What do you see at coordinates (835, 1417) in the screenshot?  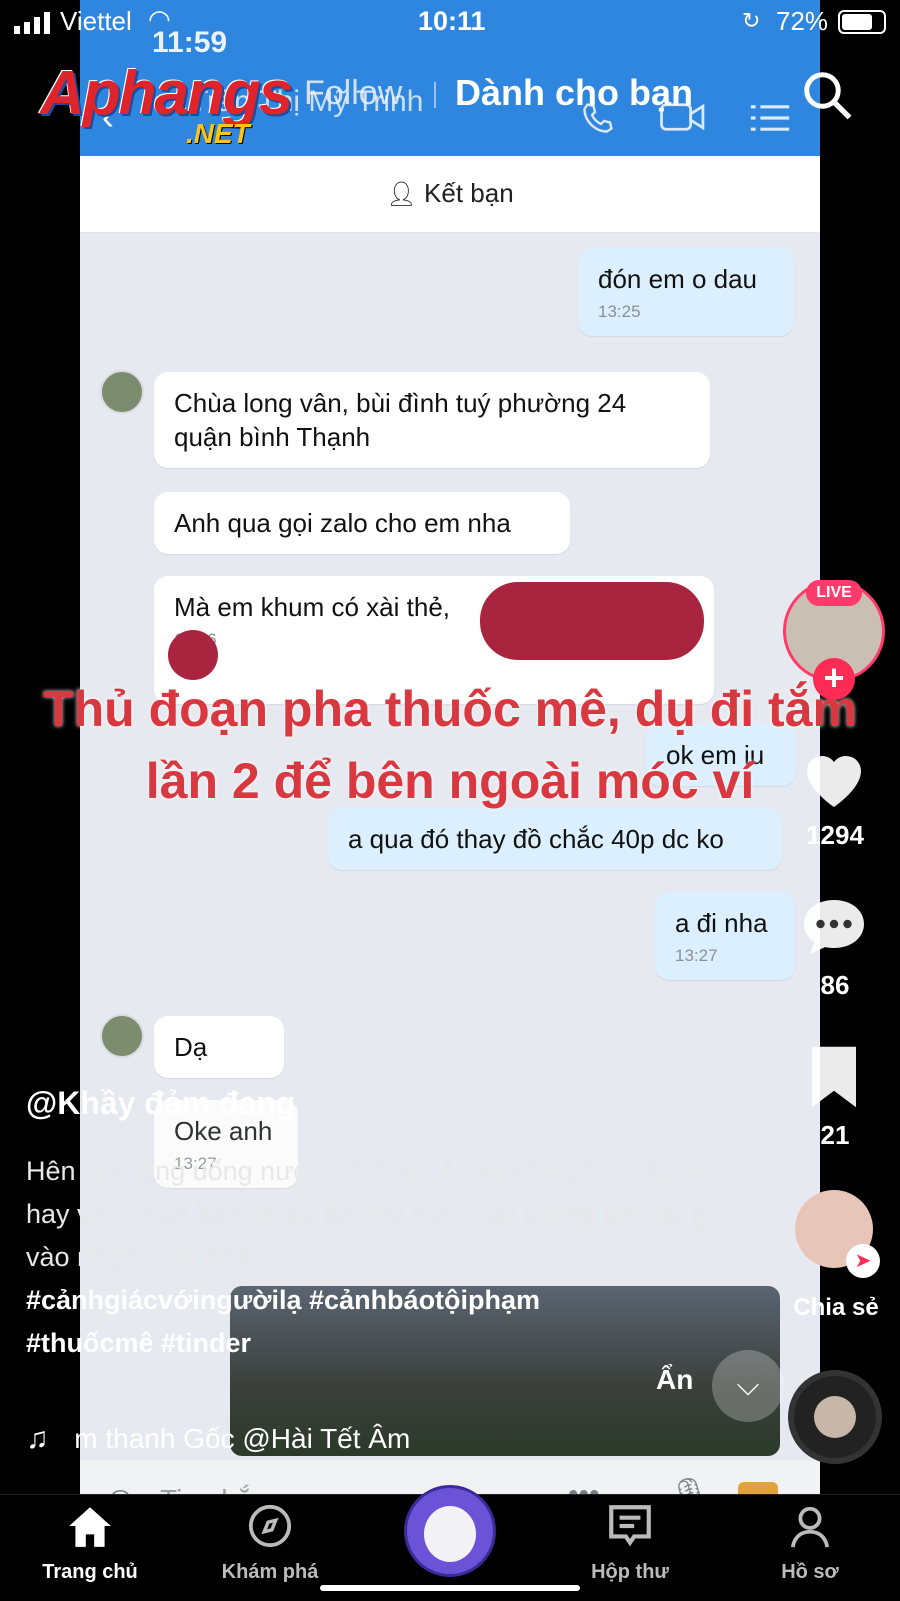 I see `music-disc` at bounding box center [835, 1417].